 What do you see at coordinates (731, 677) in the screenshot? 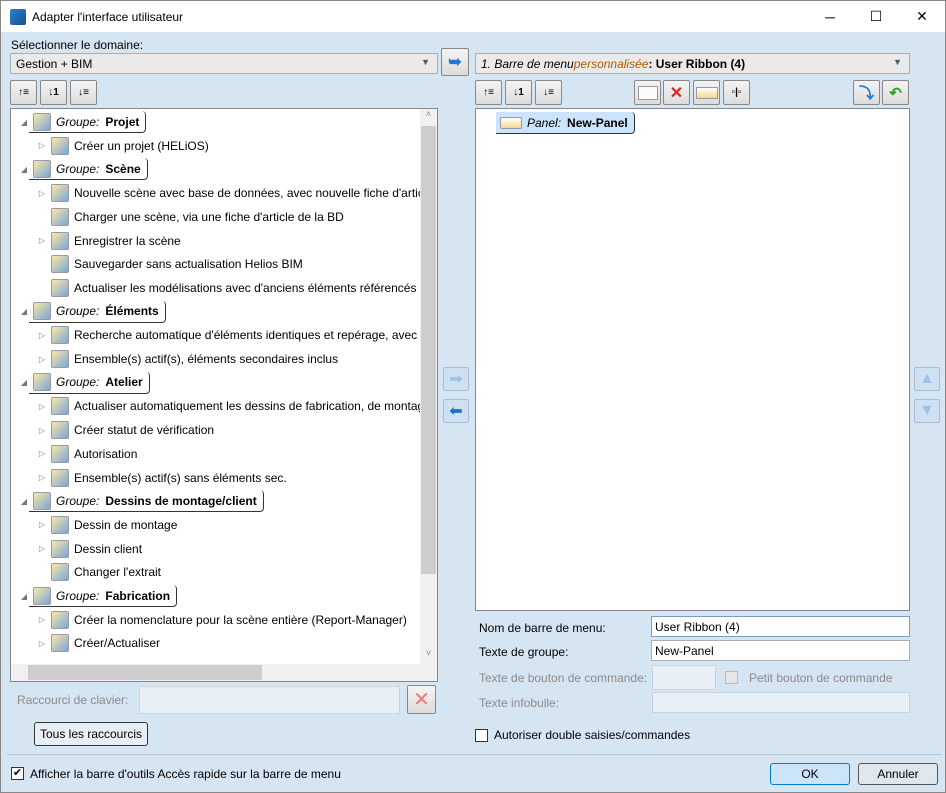
I see `small-button-checkbox` at bounding box center [731, 677].